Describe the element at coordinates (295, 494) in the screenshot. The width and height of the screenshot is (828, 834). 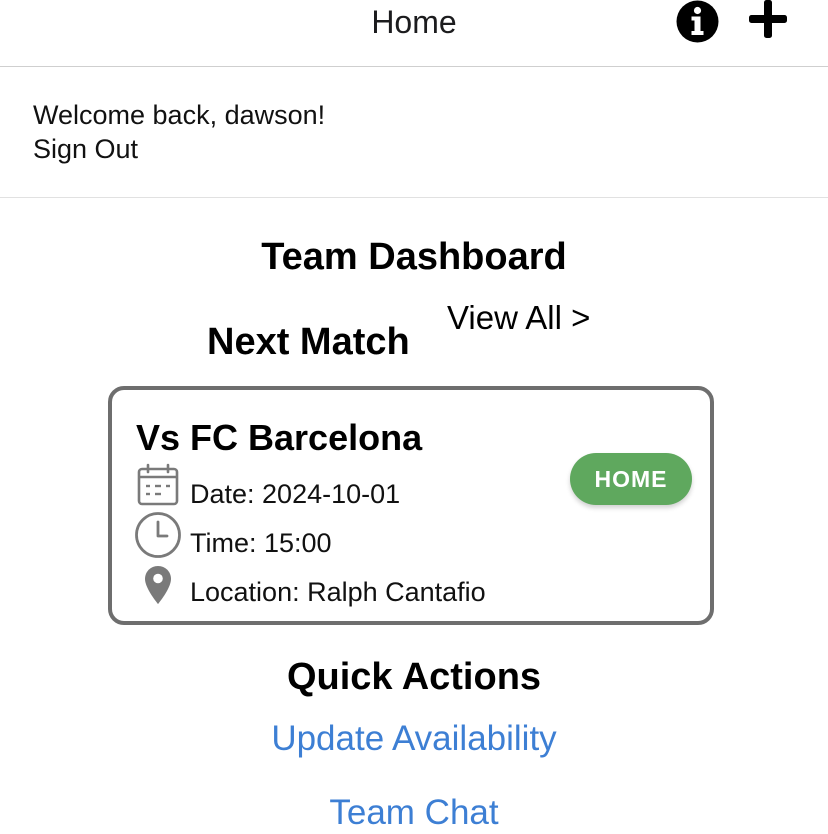
I see `match-date: Date: 2024-10-01` at that location.